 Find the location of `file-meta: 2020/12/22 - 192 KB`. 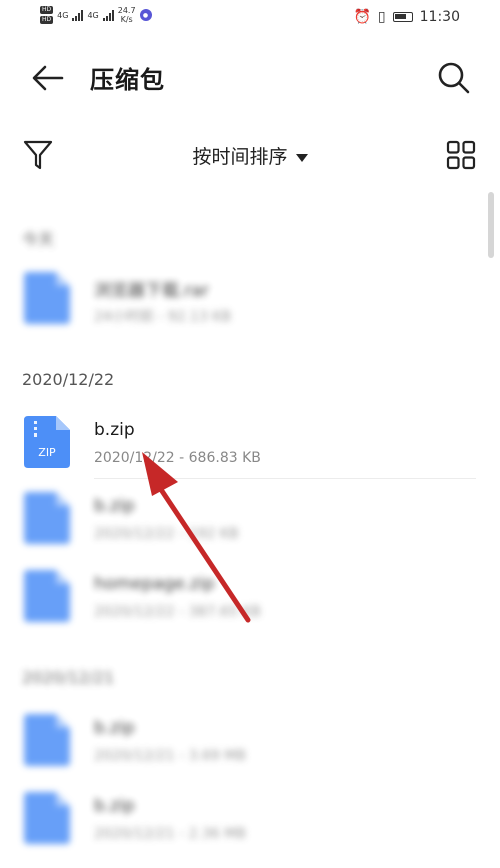

file-meta: 2020/12/22 - 192 KB is located at coordinates (166, 534).